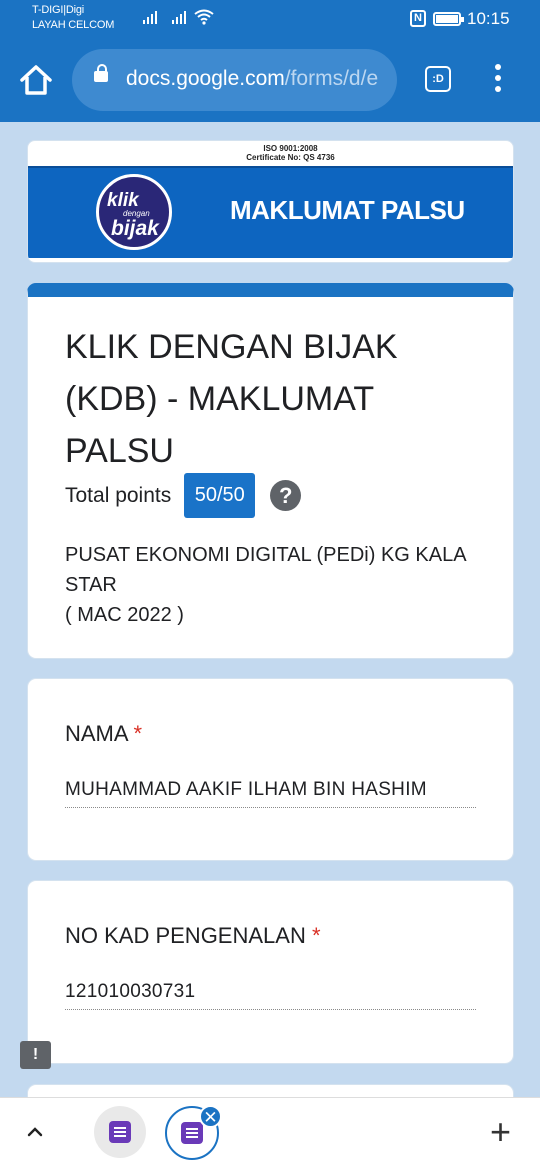 The width and height of the screenshot is (540, 1170). I want to click on status-bar: T-DIGI|Digi LAYAH CELCOM N 10:15, so click(270, 20).